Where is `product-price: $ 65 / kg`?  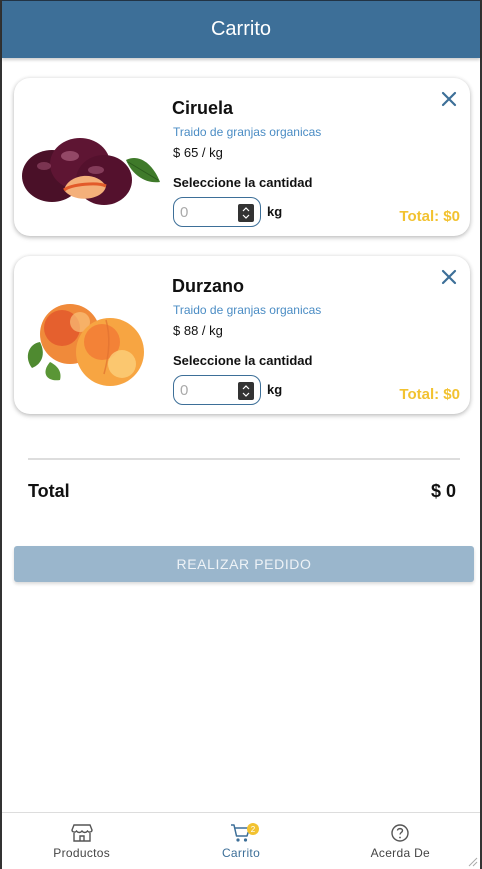
product-price: $ 65 / kg is located at coordinates (198, 152).